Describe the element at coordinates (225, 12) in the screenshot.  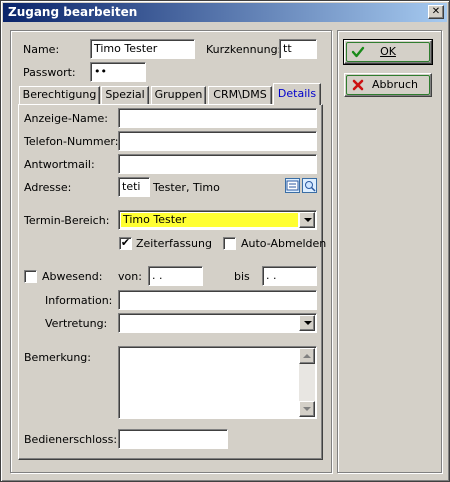
I see `title-bar: Zugang bearbeiten ✕` at that location.